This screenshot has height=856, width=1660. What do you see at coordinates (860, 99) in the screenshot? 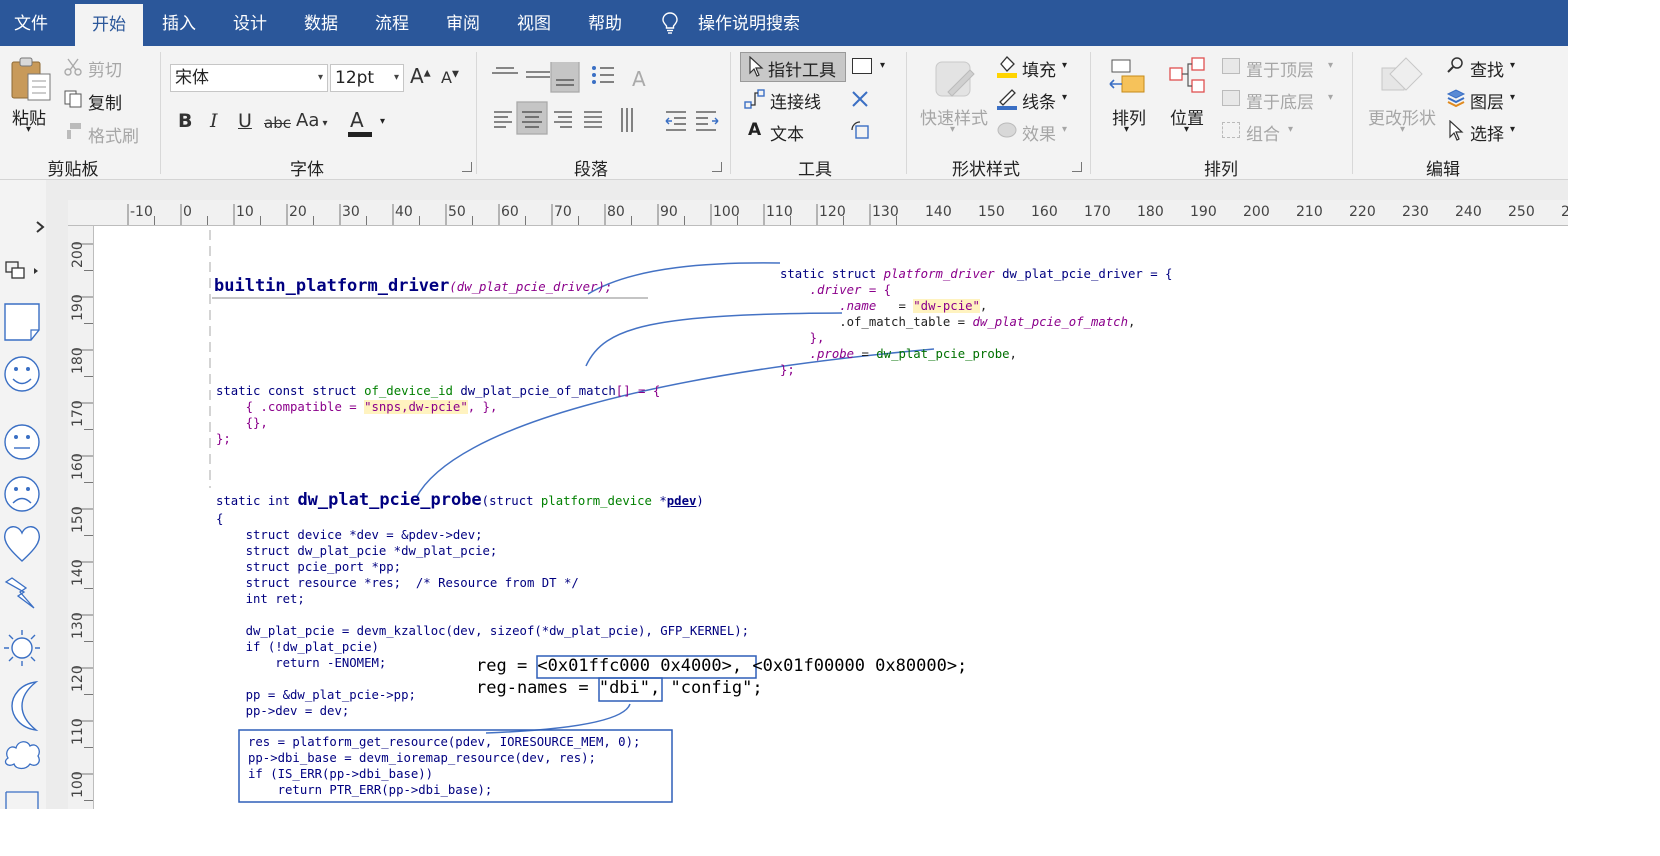
I see `close-x-icon` at bounding box center [860, 99].